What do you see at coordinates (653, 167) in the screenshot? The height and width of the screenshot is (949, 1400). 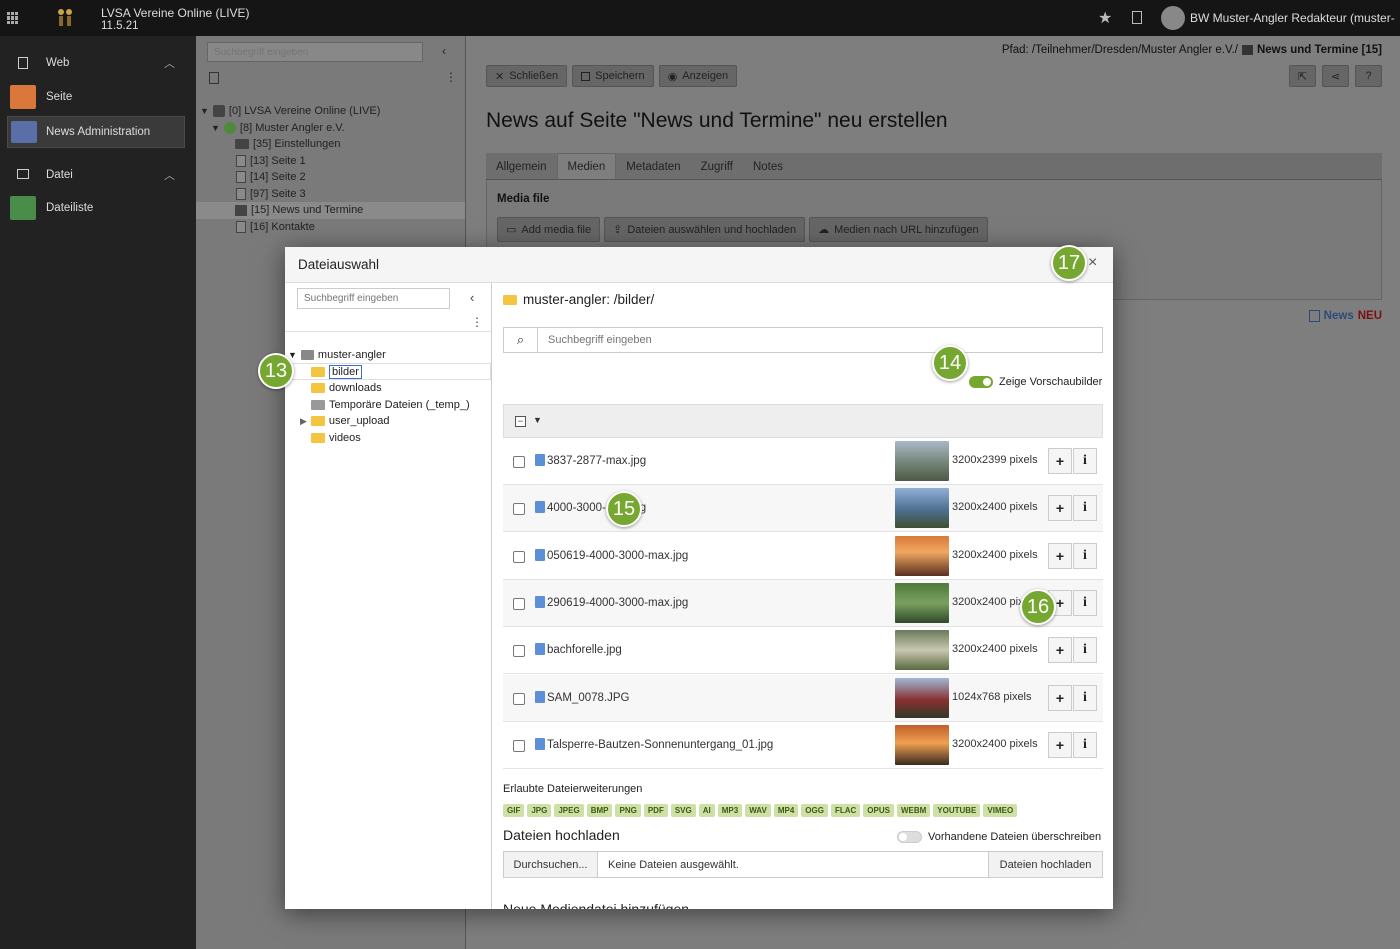 I see `tab-metadaten: Metadaten` at bounding box center [653, 167].